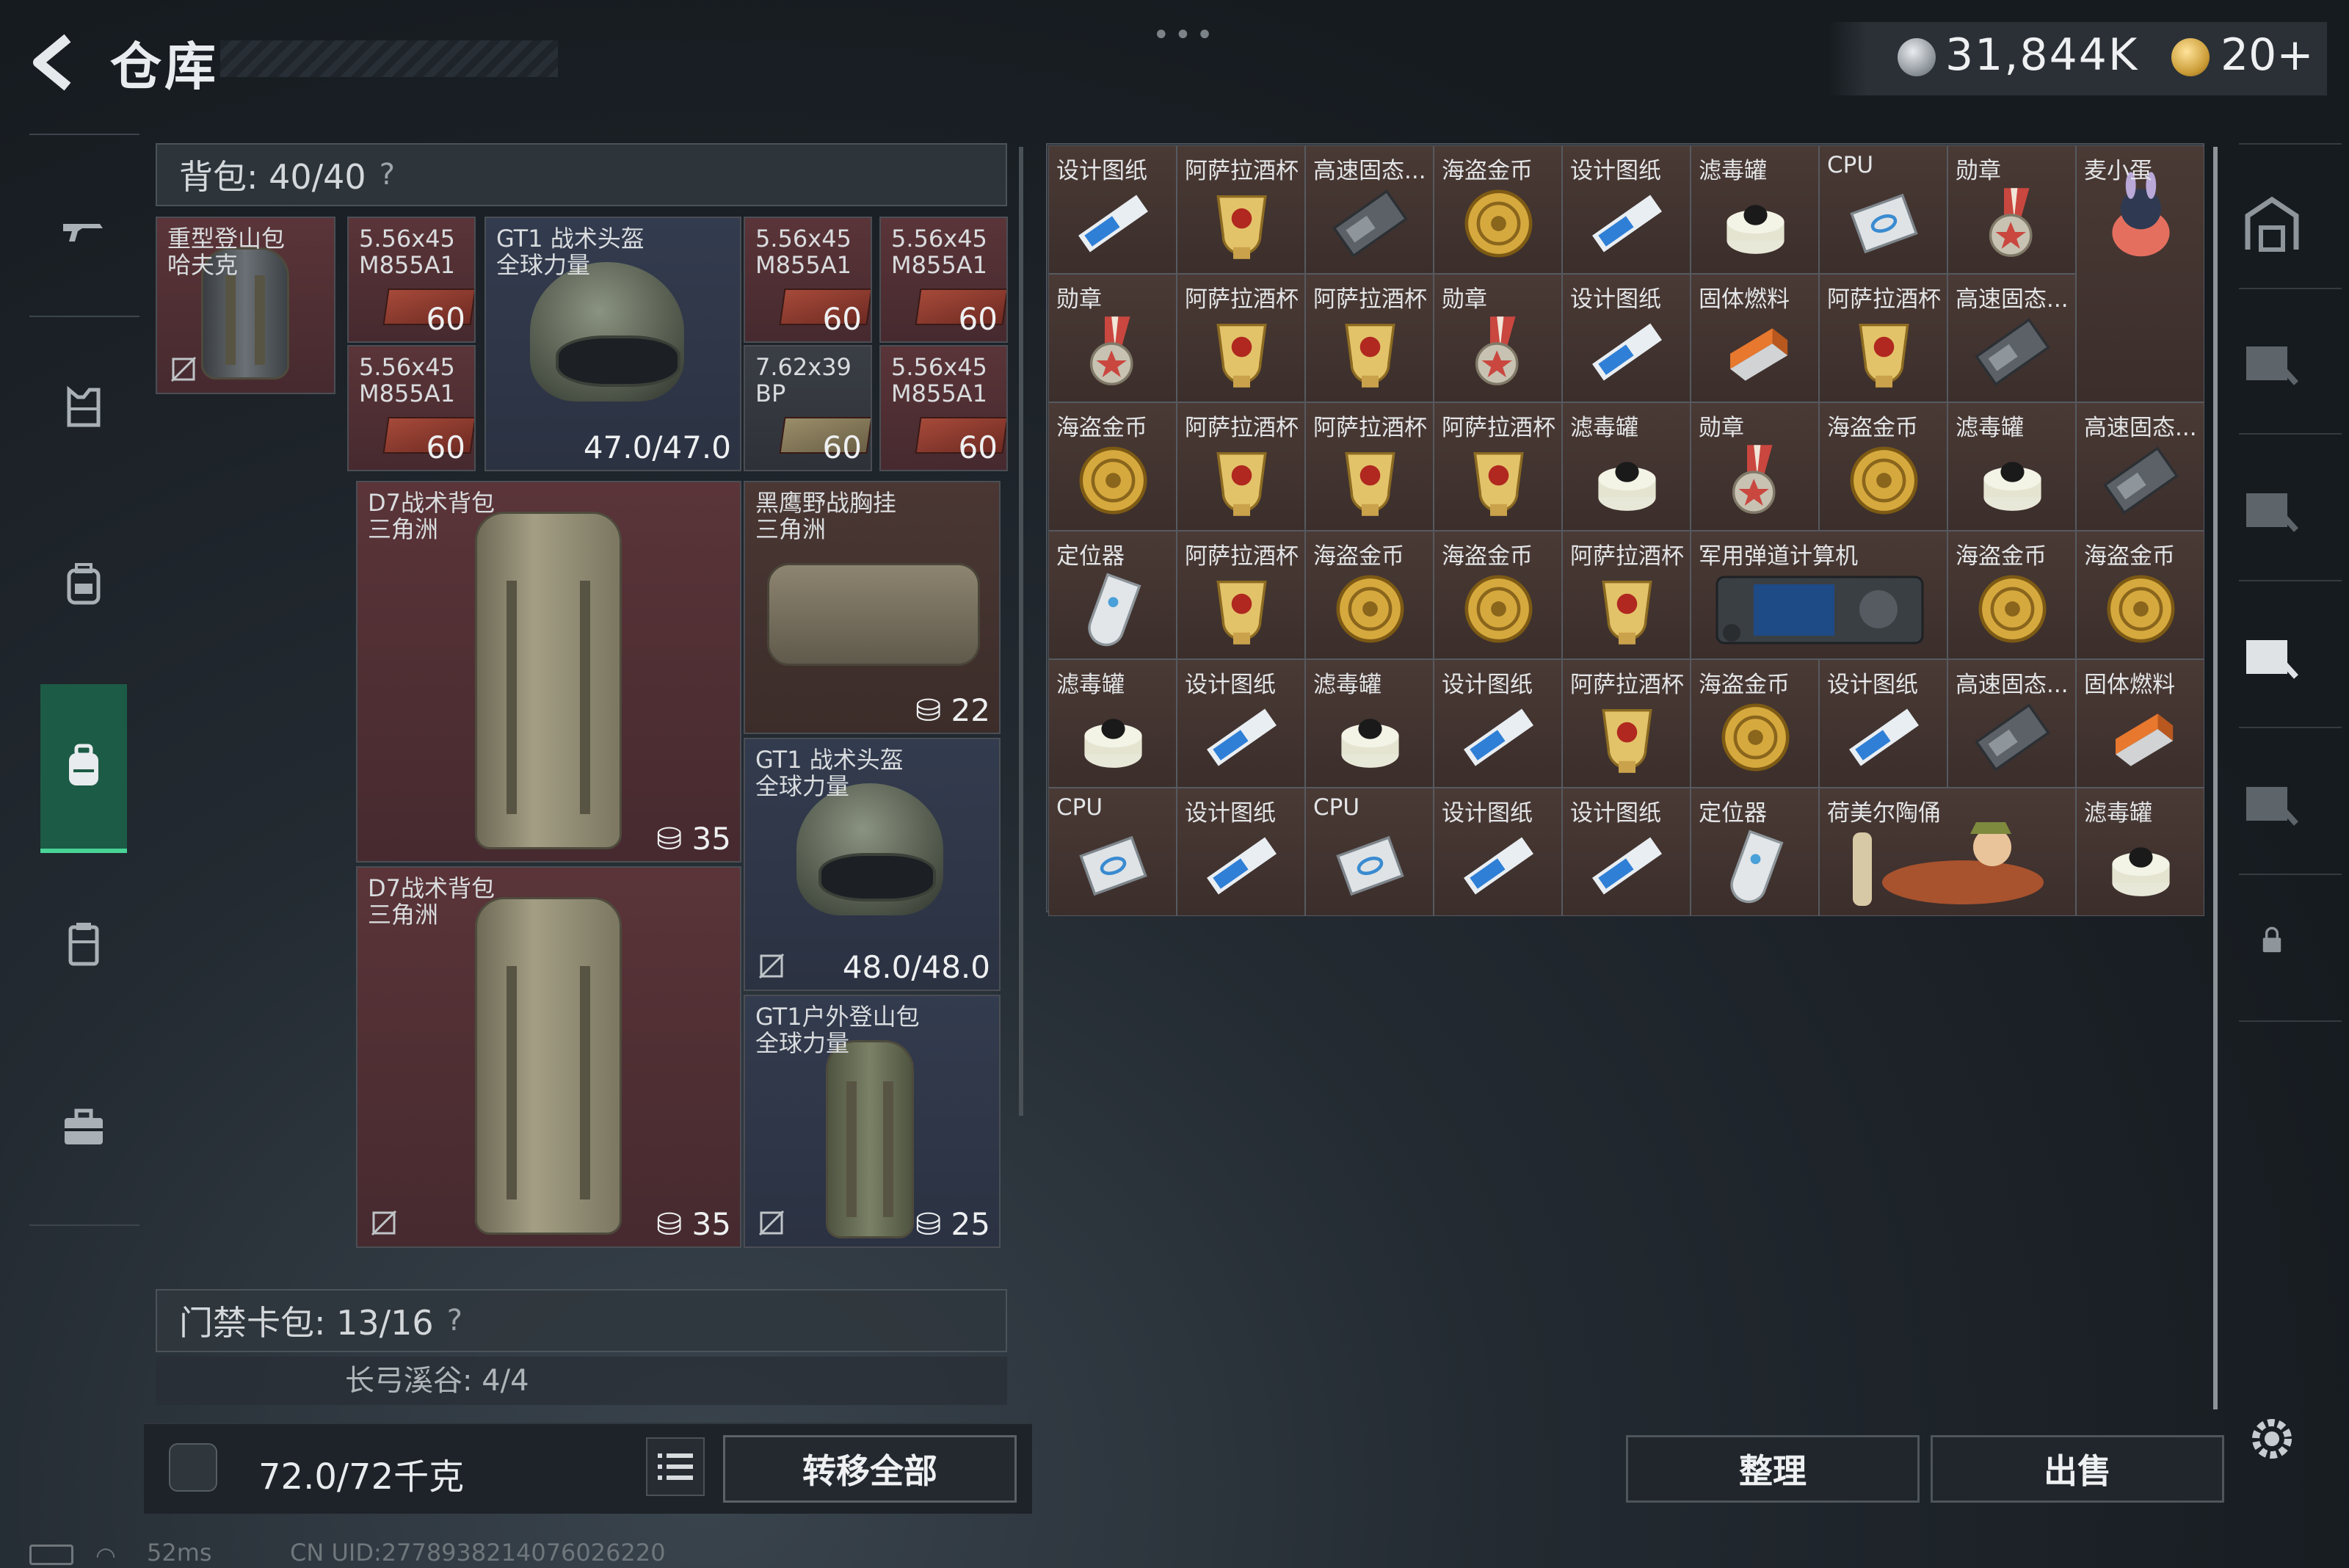 This screenshot has width=2349, height=1568. Describe the element at coordinates (872, 1121) in the screenshot. I see `backpack-slot-outdoor-pack: GT1户外登山包 全球力量 ⛁ 25` at that location.